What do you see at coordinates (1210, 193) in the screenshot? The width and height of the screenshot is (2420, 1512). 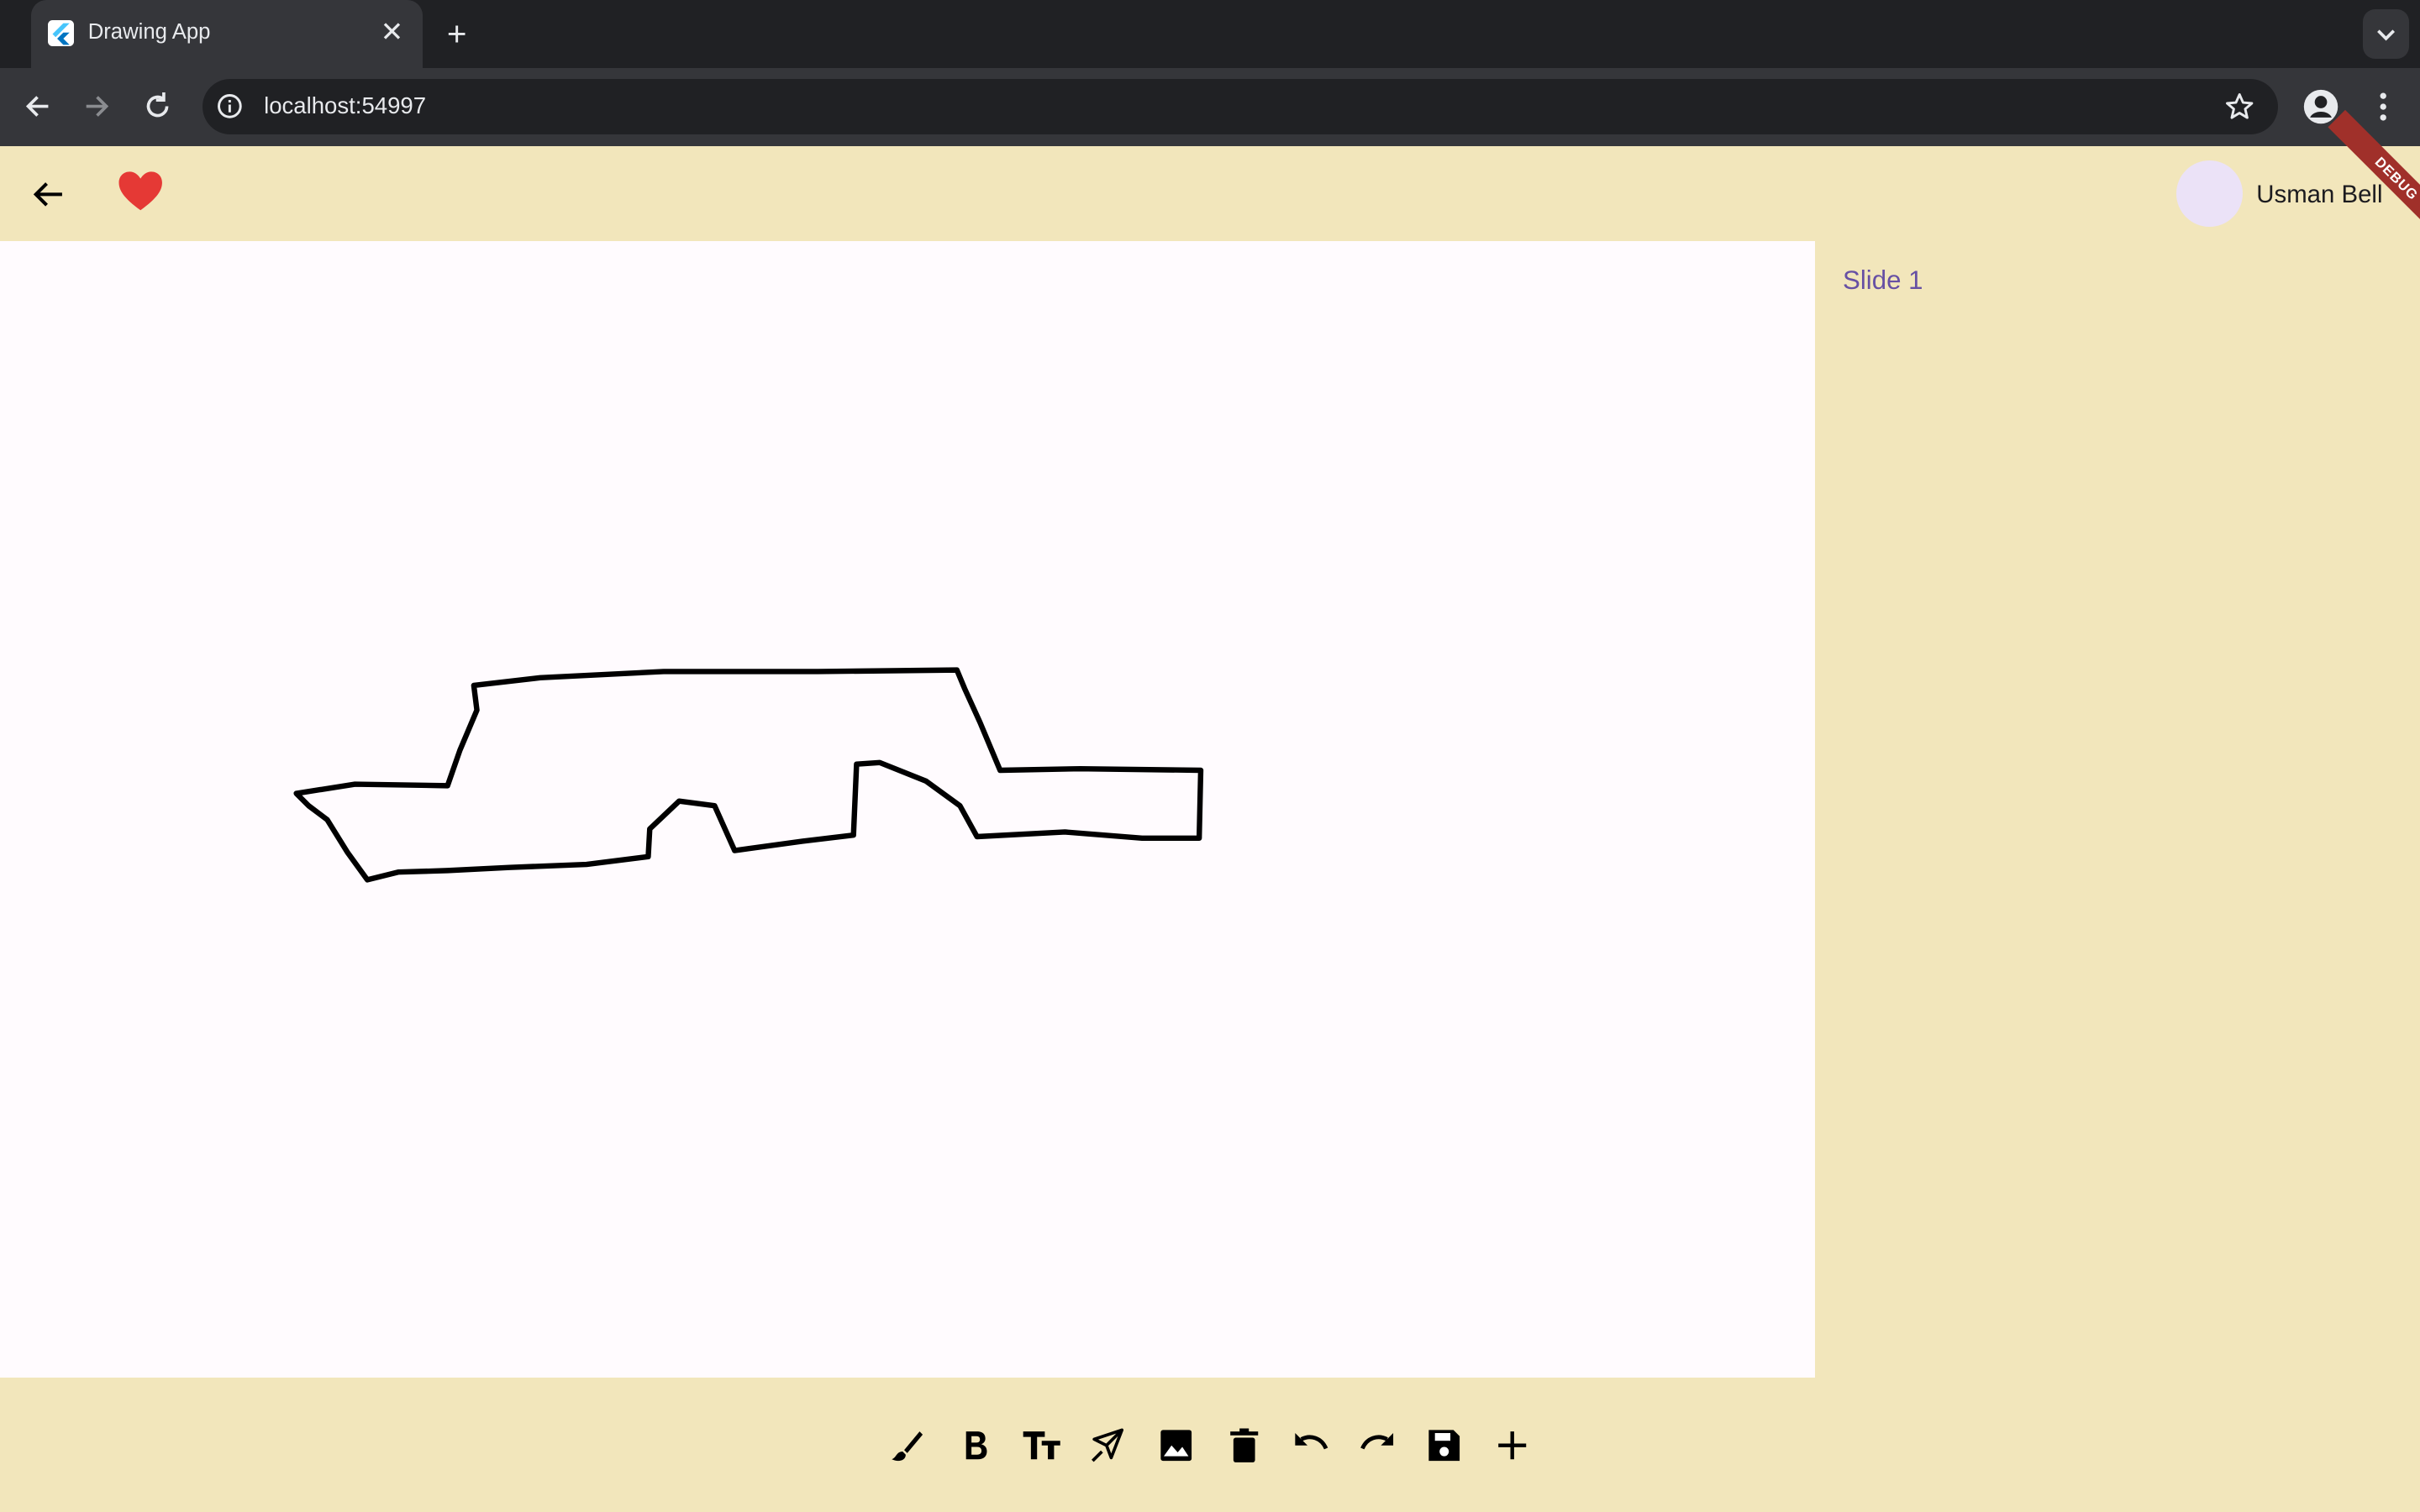 I see `app-bar: Usman Bell` at bounding box center [1210, 193].